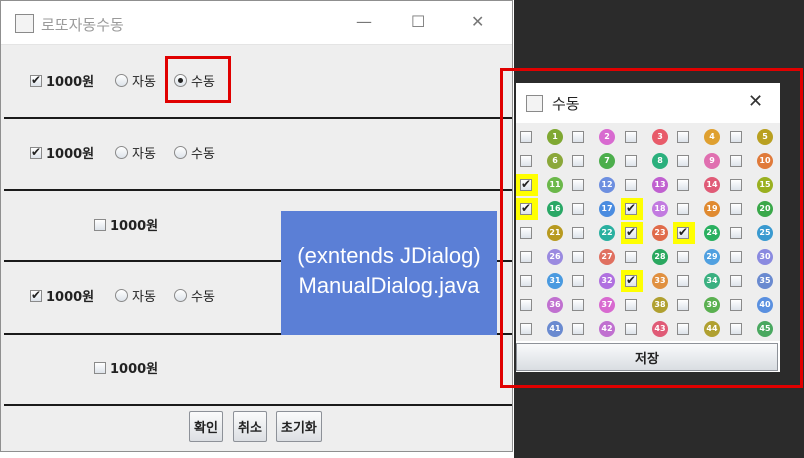 The width and height of the screenshot is (804, 458). I want to click on row4-buy-checkbox: 1000원, so click(62, 295).